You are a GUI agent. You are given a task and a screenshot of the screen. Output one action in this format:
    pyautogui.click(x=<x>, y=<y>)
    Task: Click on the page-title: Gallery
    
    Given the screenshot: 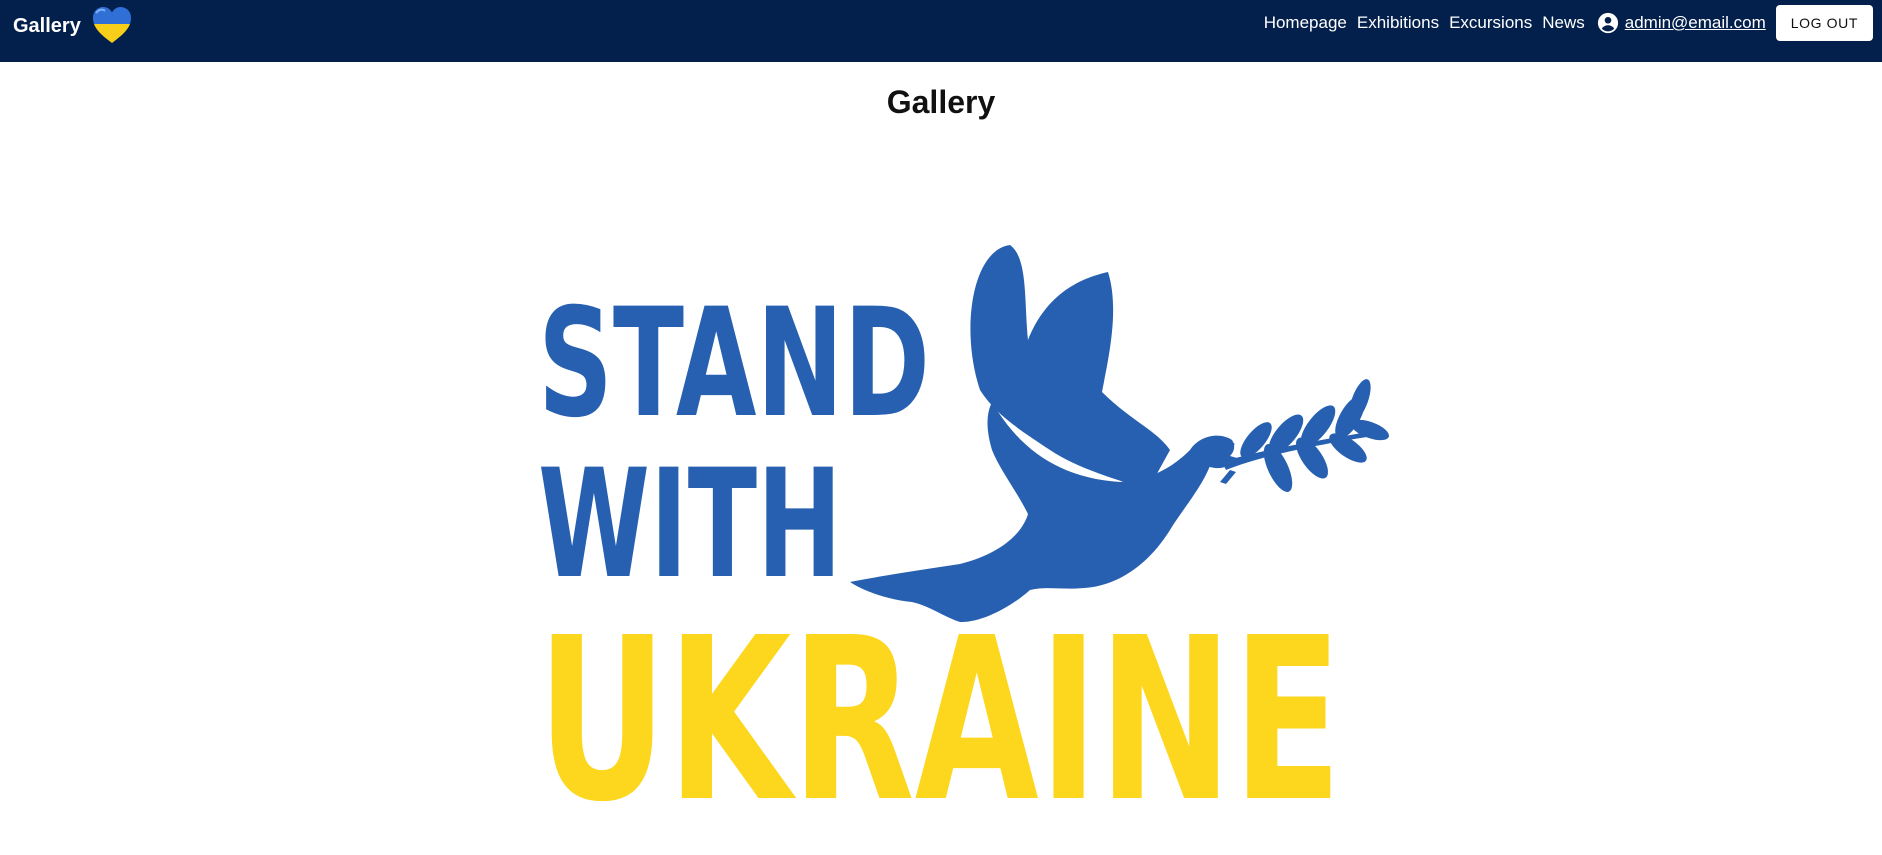 What is the action you would take?
    pyautogui.click(x=941, y=102)
    